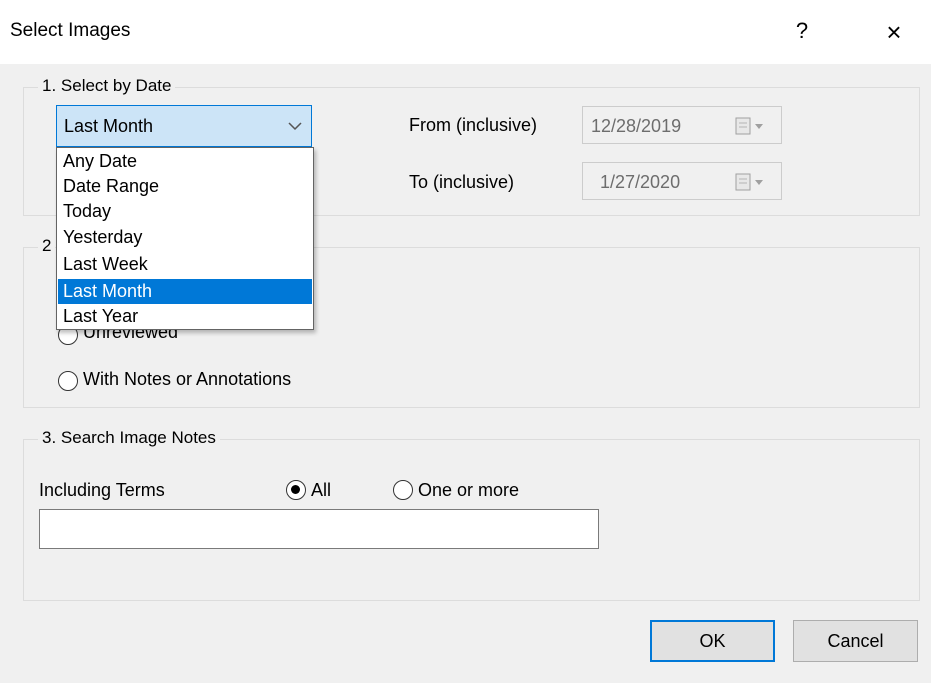  I want to click on help-button: ?, so click(802, 31).